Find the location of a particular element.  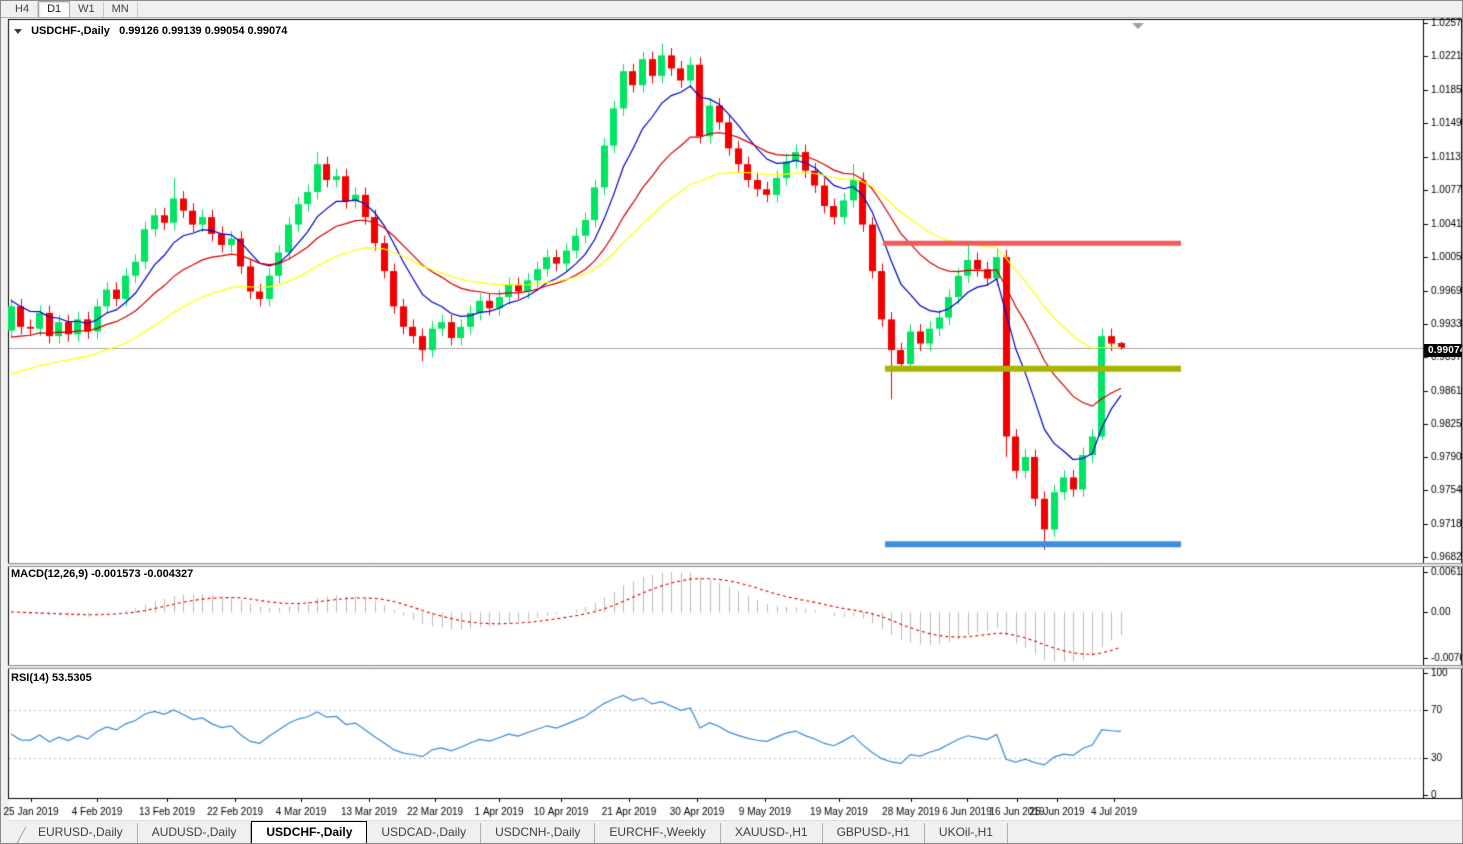

chart-tab-usdcnh-daily: USDCNH-,Daily is located at coordinates (538, 833).